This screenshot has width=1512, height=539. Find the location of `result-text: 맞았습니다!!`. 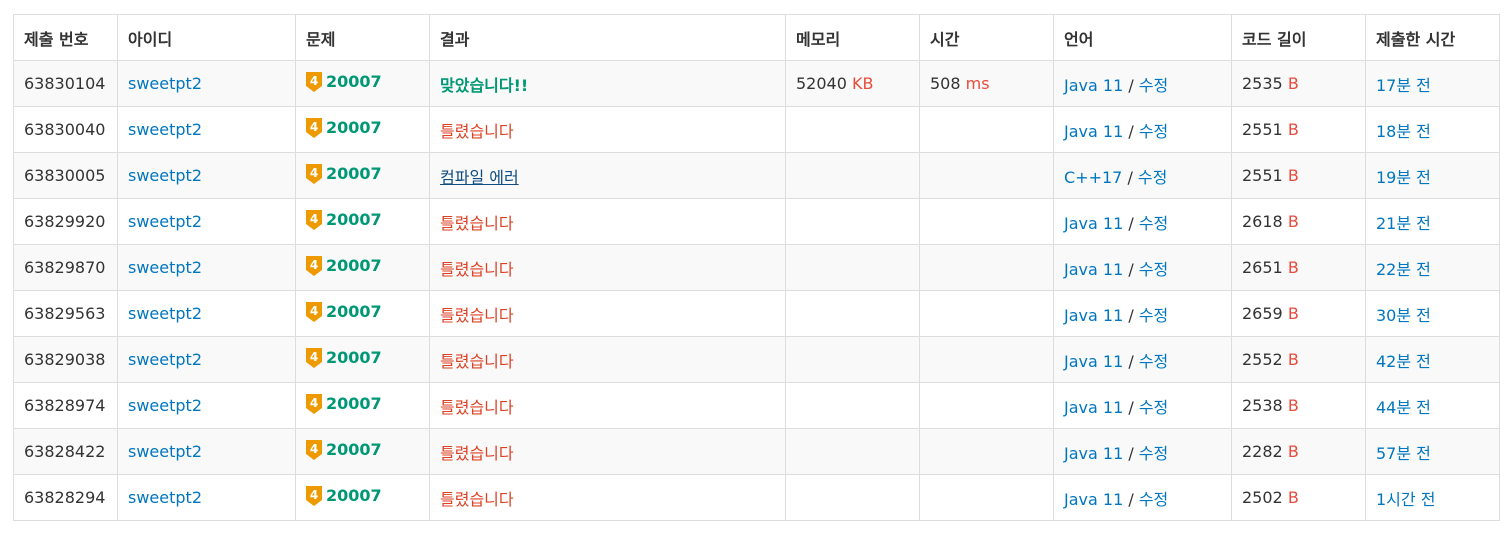

result-text: 맞았습니다!! is located at coordinates (484, 85).